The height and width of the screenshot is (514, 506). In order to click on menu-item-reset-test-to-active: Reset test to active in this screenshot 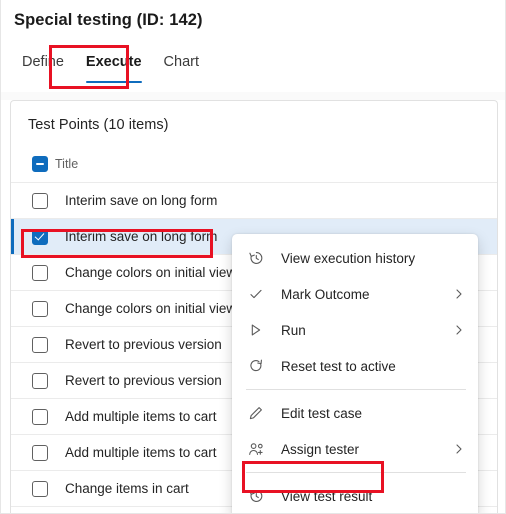, I will do `click(355, 366)`.